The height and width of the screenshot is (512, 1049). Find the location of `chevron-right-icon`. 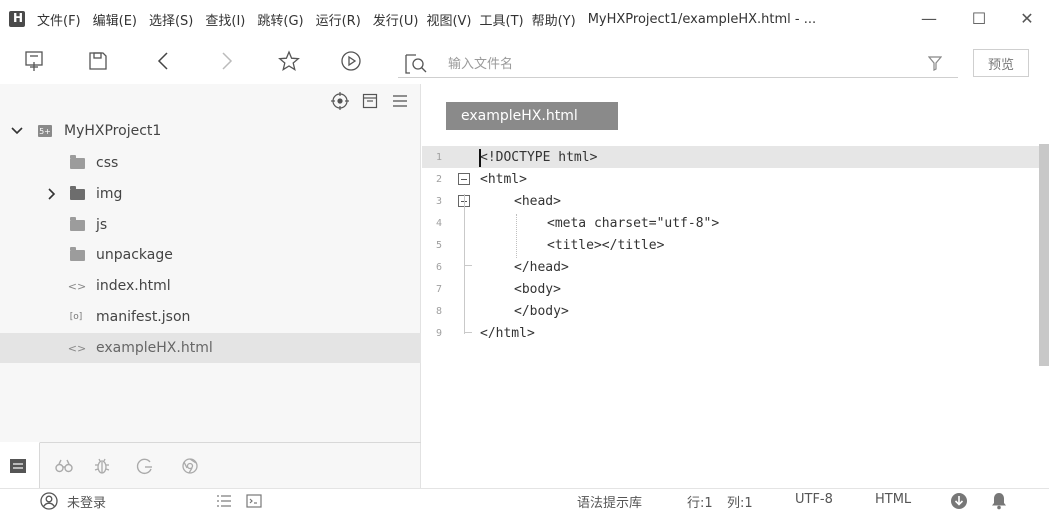

chevron-right-icon is located at coordinates (52, 194).